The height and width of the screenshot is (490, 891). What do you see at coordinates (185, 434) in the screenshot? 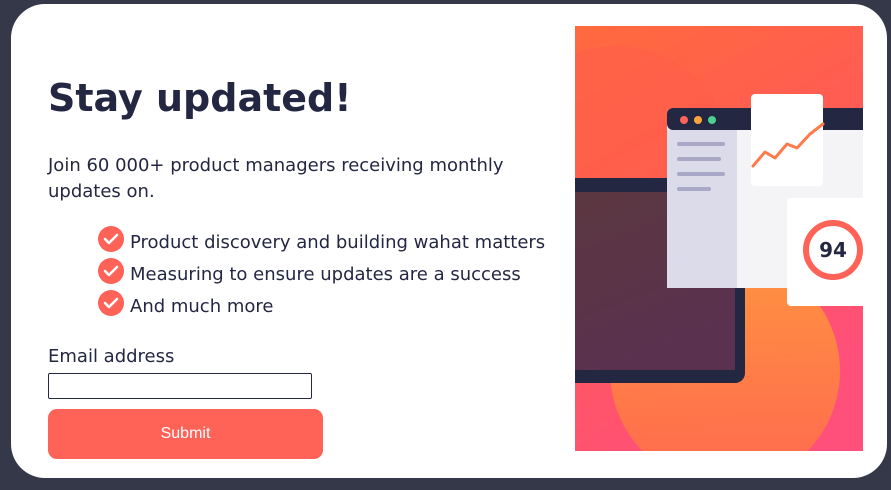
I see `submit-button: Submit` at bounding box center [185, 434].